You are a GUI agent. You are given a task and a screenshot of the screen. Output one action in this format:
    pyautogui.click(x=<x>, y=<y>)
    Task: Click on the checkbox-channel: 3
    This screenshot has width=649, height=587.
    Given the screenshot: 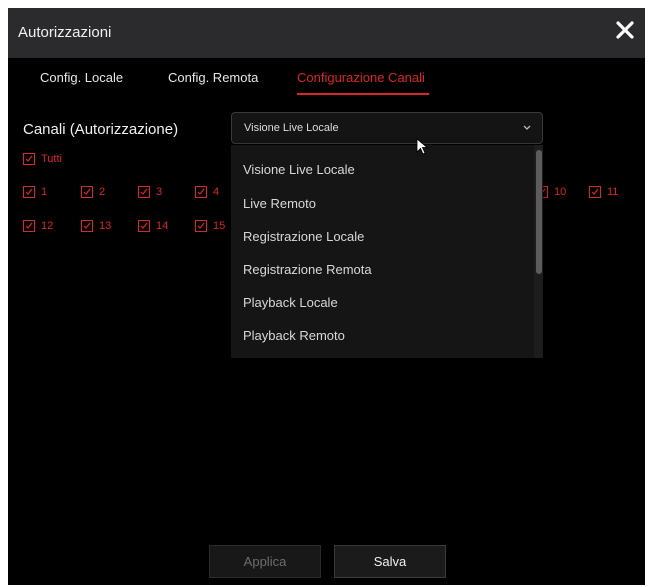 What is the action you would take?
    pyautogui.click(x=150, y=192)
    